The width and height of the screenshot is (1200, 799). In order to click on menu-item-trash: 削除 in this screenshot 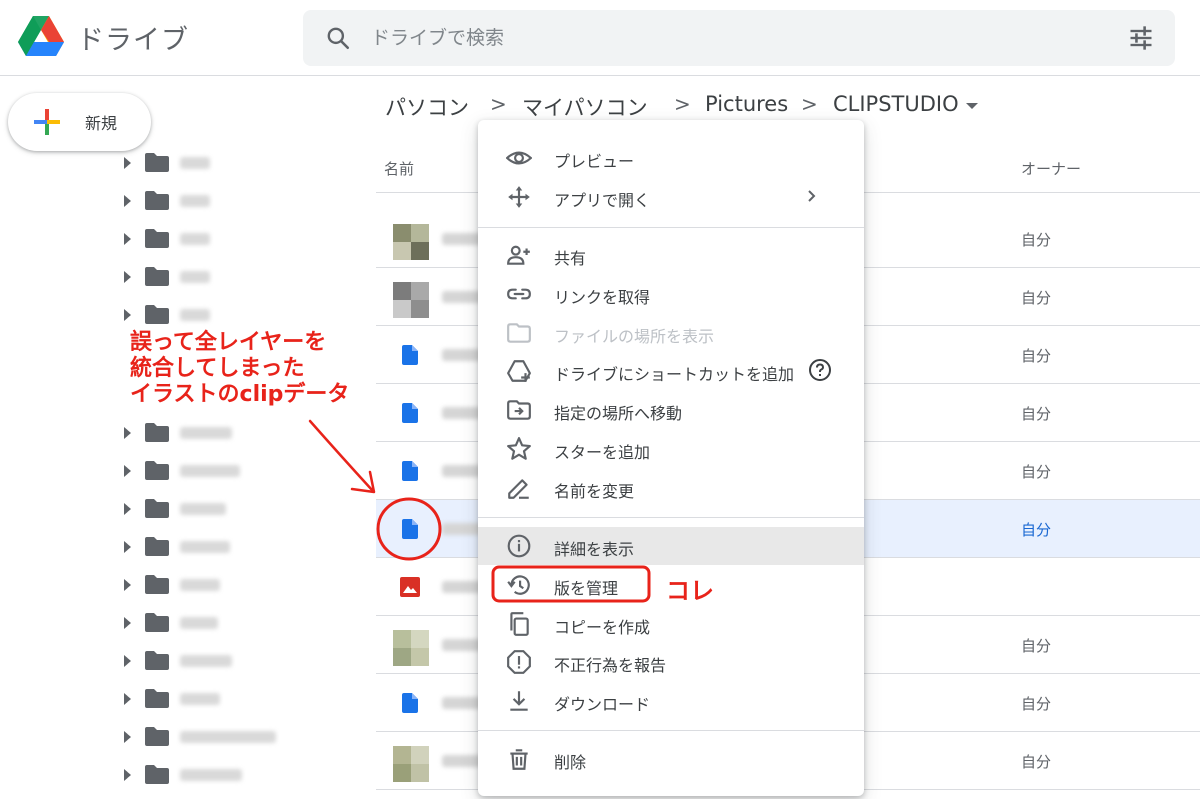, I will do `click(671, 759)`.